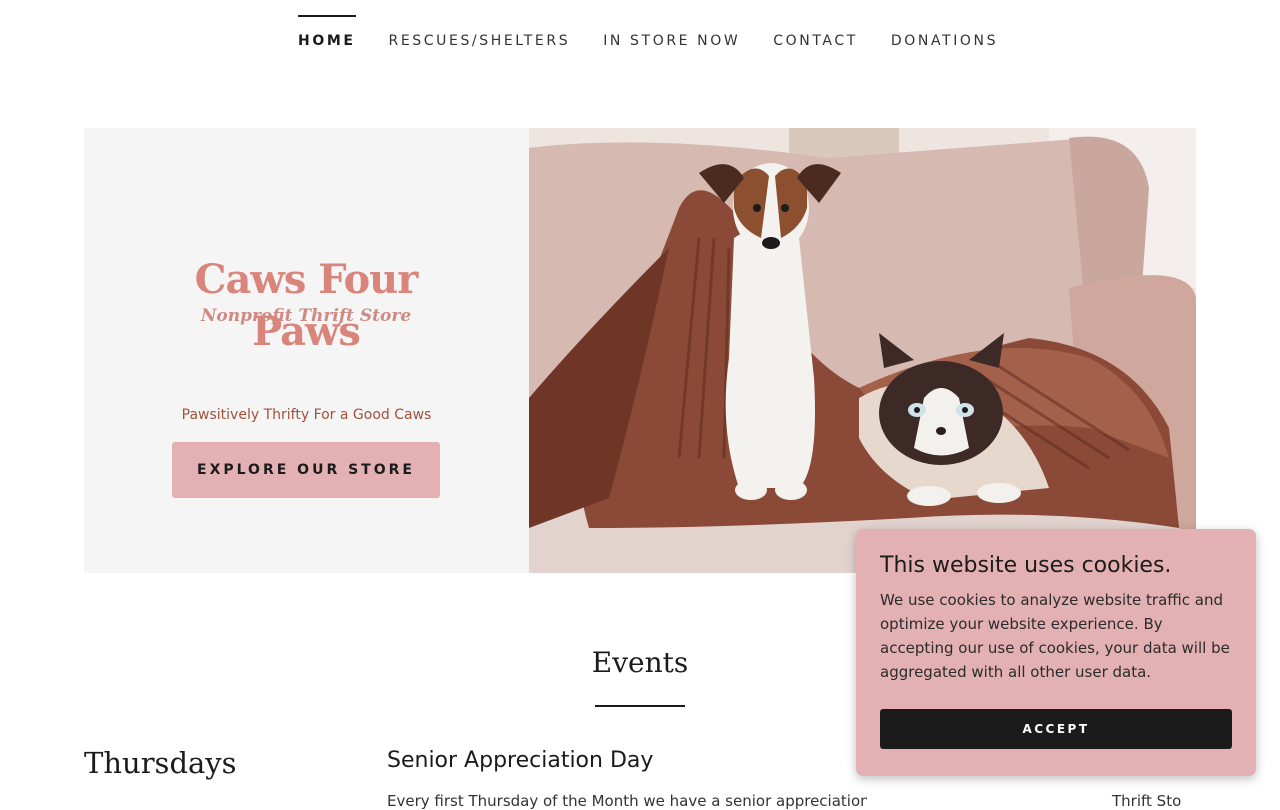 The width and height of the screenshot is (1280, 810). What do you see at coordinates (480, 32) in the screenshot?
I see `nav-item-rescues-shelters: RESCUES/SHELTERS` at bounding box center [480, 32].